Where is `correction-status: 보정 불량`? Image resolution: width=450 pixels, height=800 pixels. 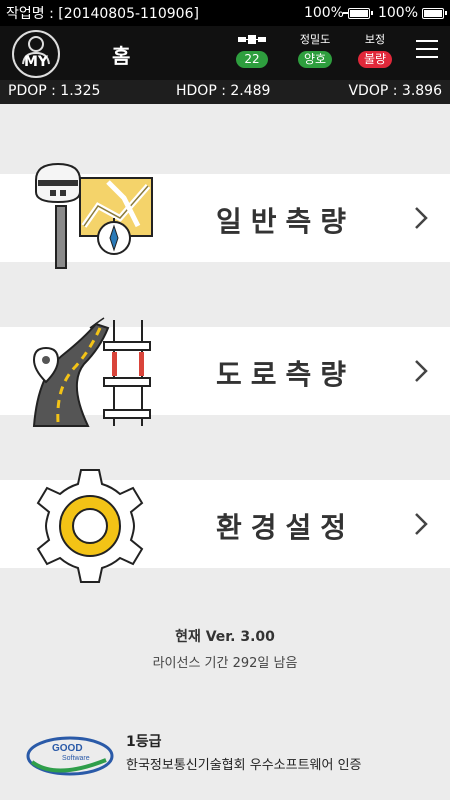
correction-status: 보정 불량 is located at coordinates (375, 50).